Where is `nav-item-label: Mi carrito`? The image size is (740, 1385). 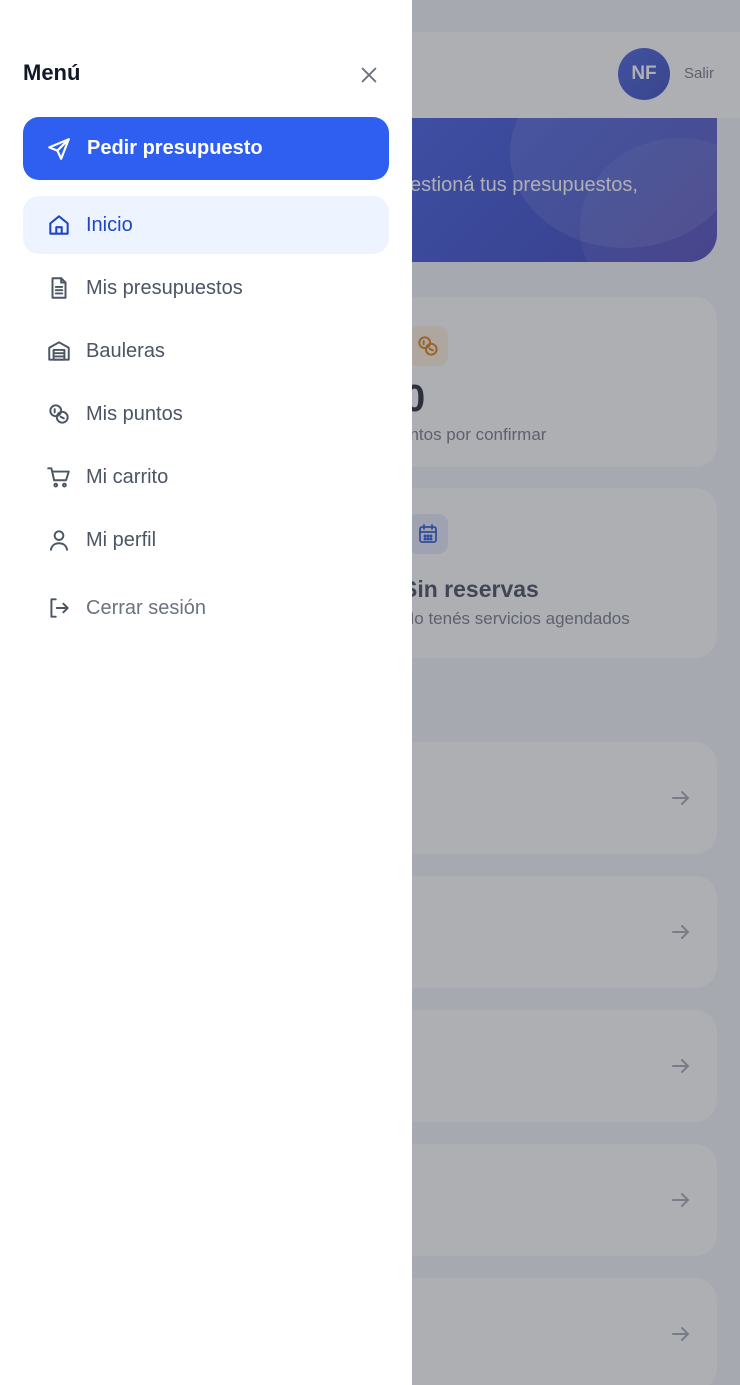 nav-item-label: Mi carrito is located at coordinates (127, 476).